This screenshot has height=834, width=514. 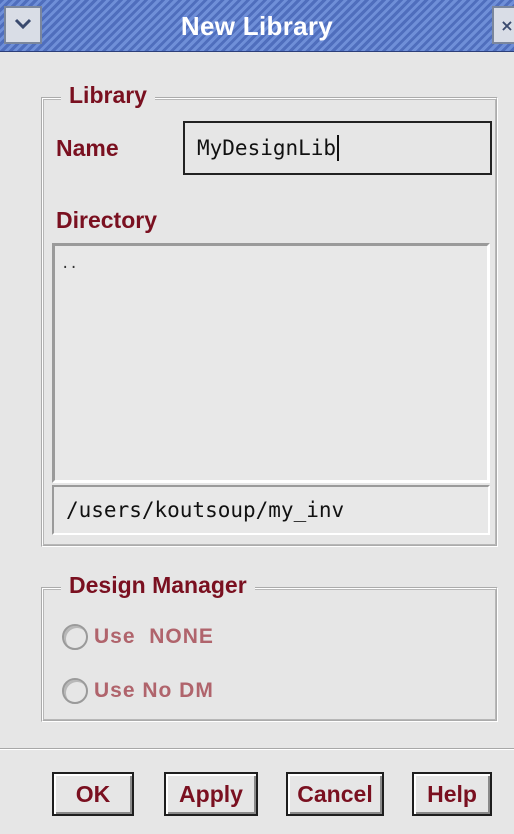 What do you see at coordinates (154, 690) in the screenshot?
I see `radio-use-no-dm-label: Use No DM` at bounding box center [154, 690].